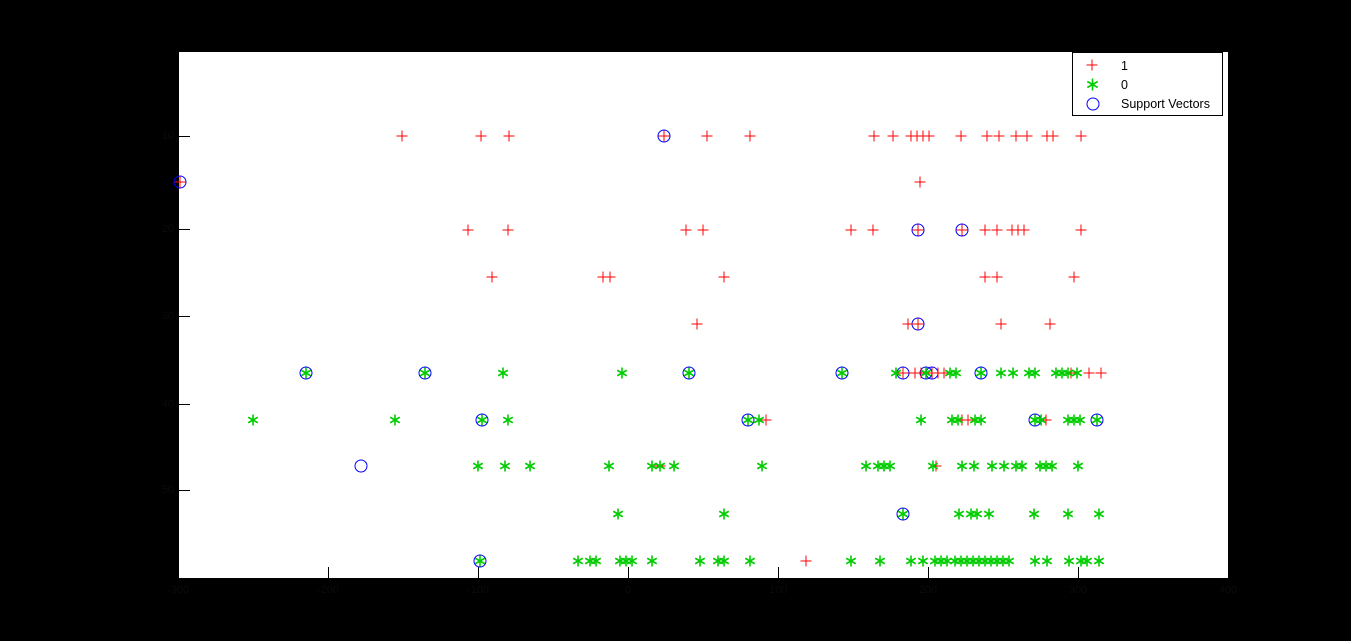  I want to click on x-tick-label: 400, so click(1228, 590).